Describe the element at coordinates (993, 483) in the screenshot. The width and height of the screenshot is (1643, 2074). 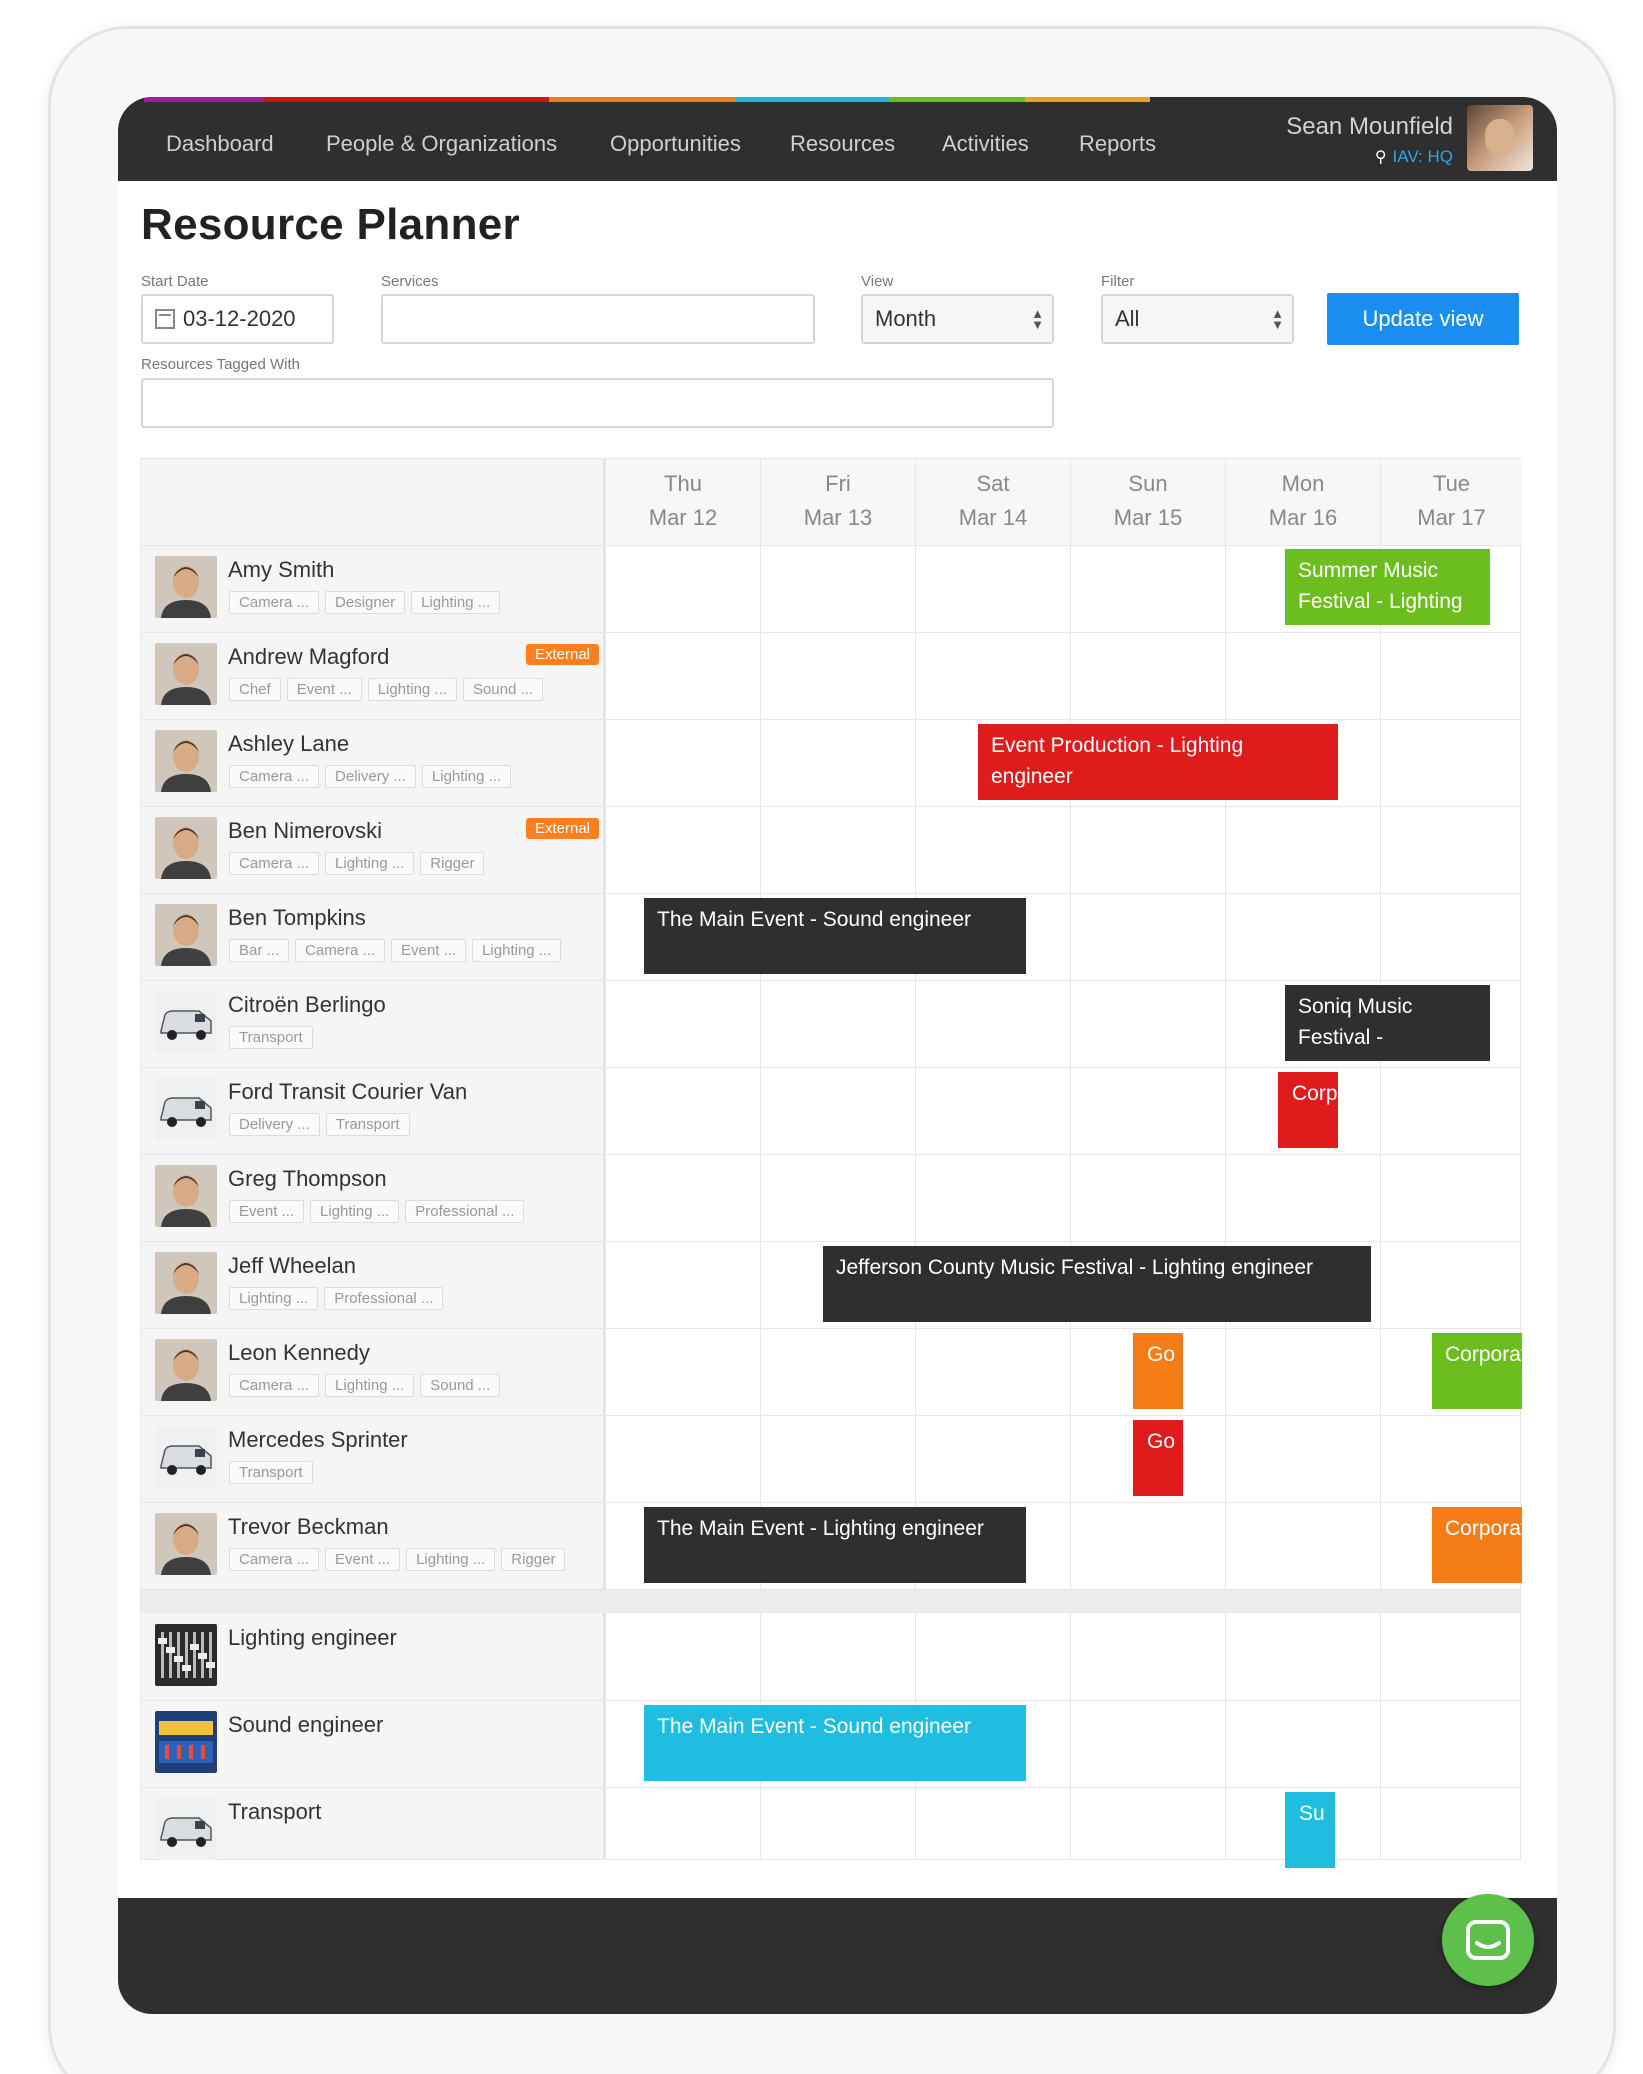
I see `day-name: Sat` at that location.